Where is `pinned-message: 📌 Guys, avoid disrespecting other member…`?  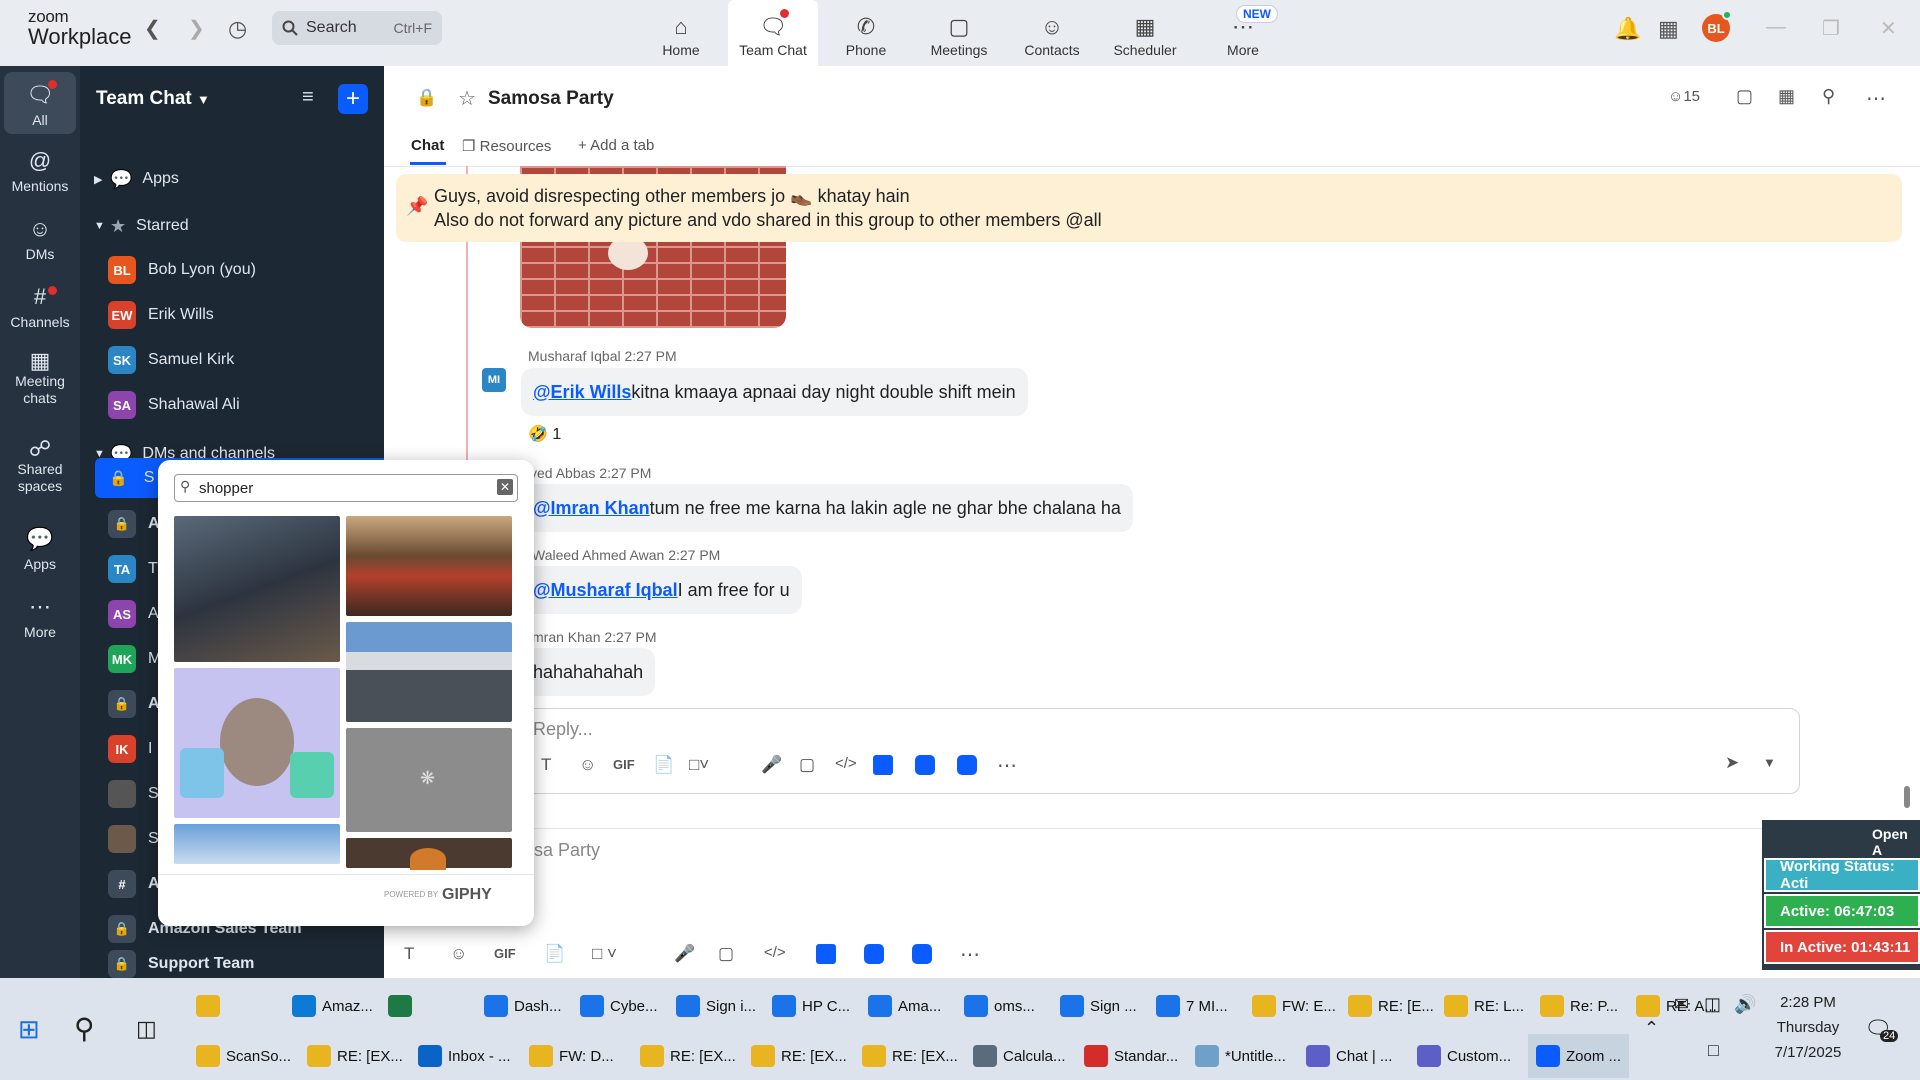
pinned-message: 📌 Guys, avoid disrespecting other member… is located at coordinates (1149, 208).